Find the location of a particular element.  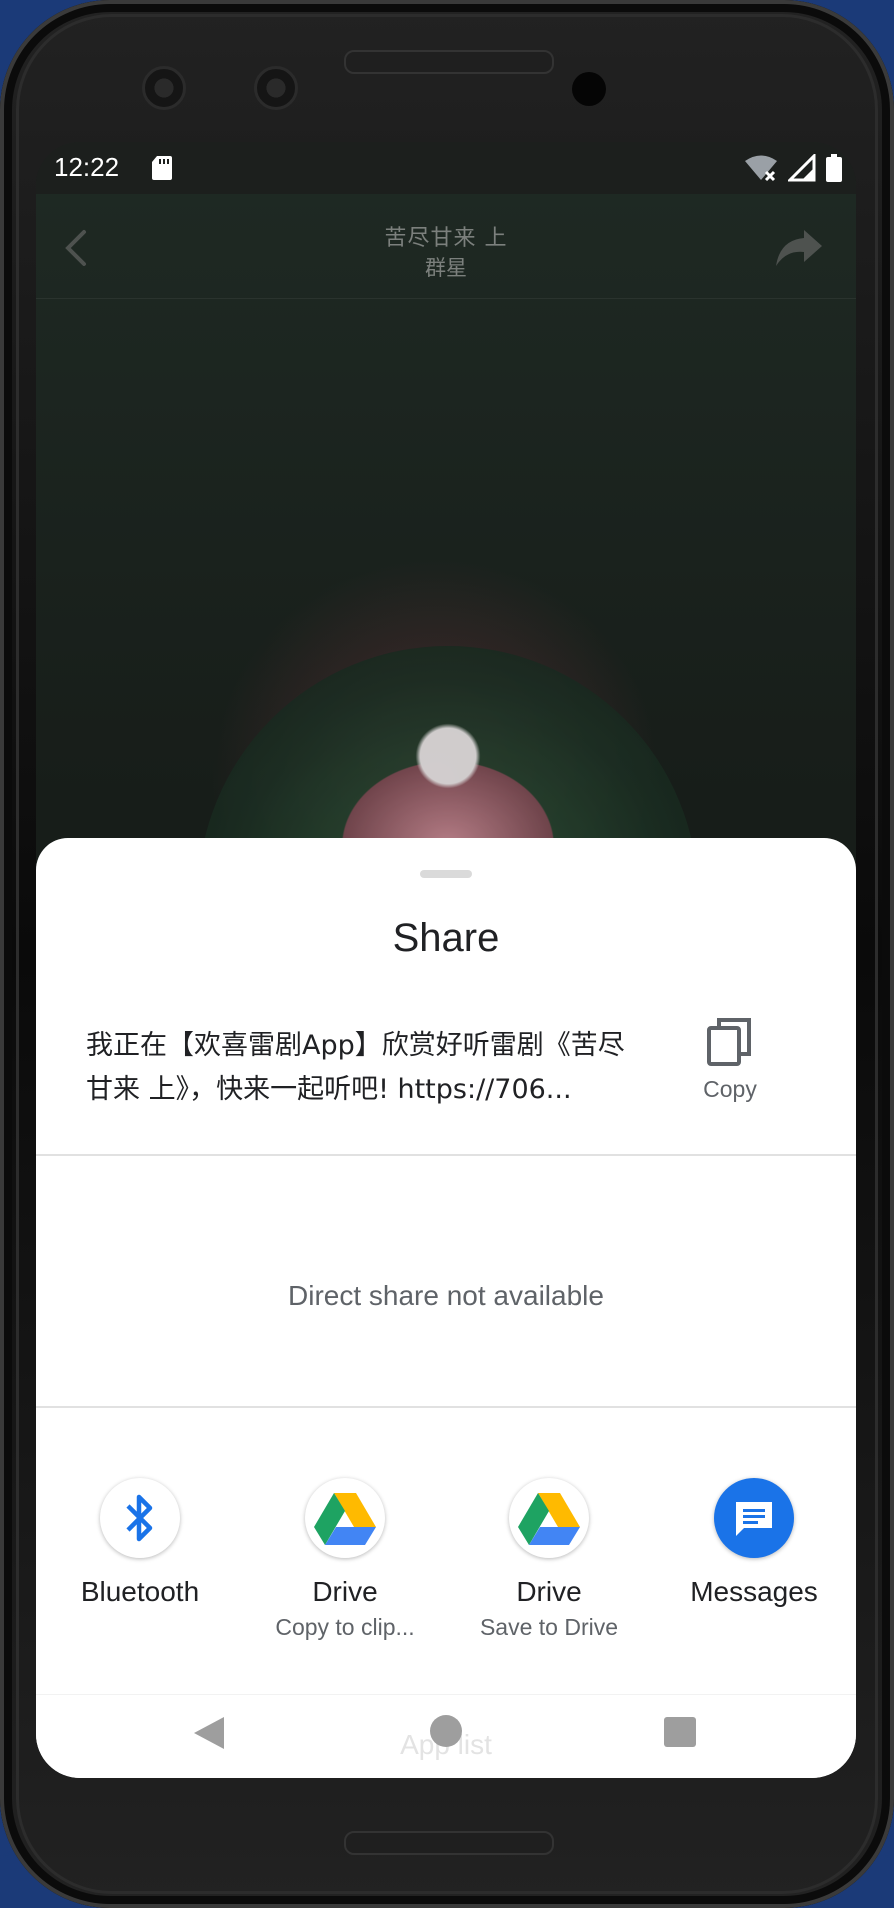

direct-share-message: Direct share not available is located at coordinates (446, 1295).